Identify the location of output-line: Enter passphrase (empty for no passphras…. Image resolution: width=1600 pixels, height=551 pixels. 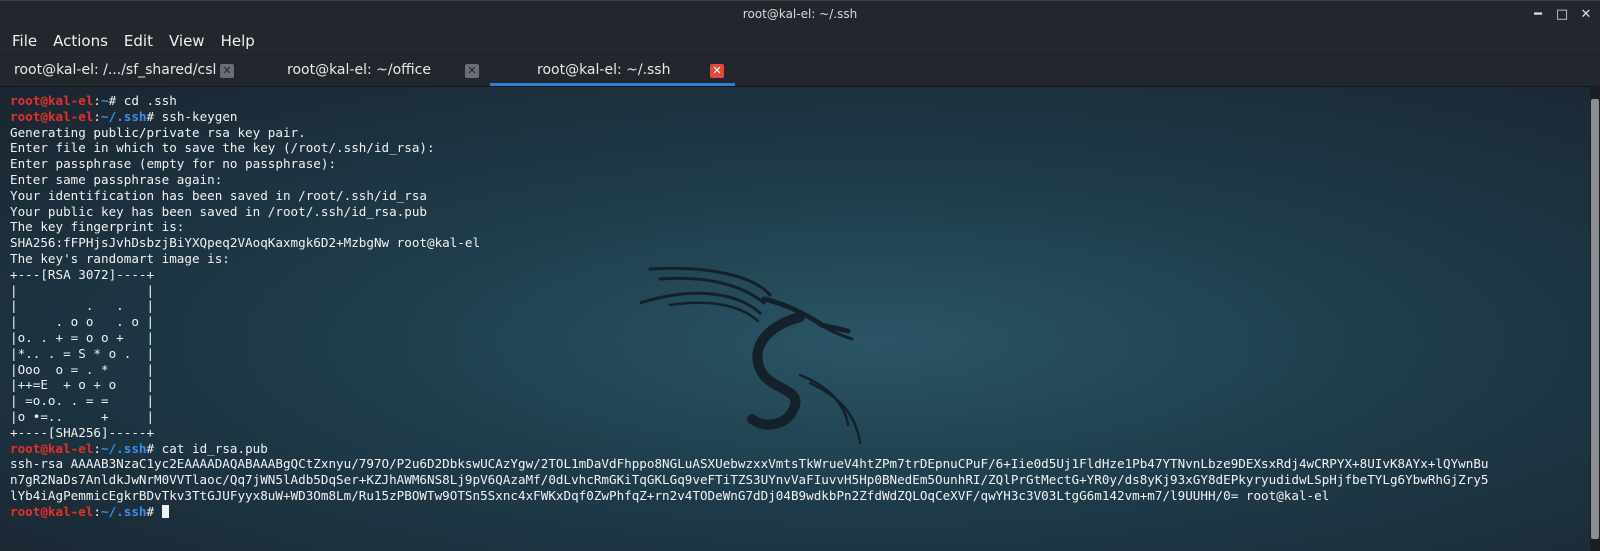
(173, 164).